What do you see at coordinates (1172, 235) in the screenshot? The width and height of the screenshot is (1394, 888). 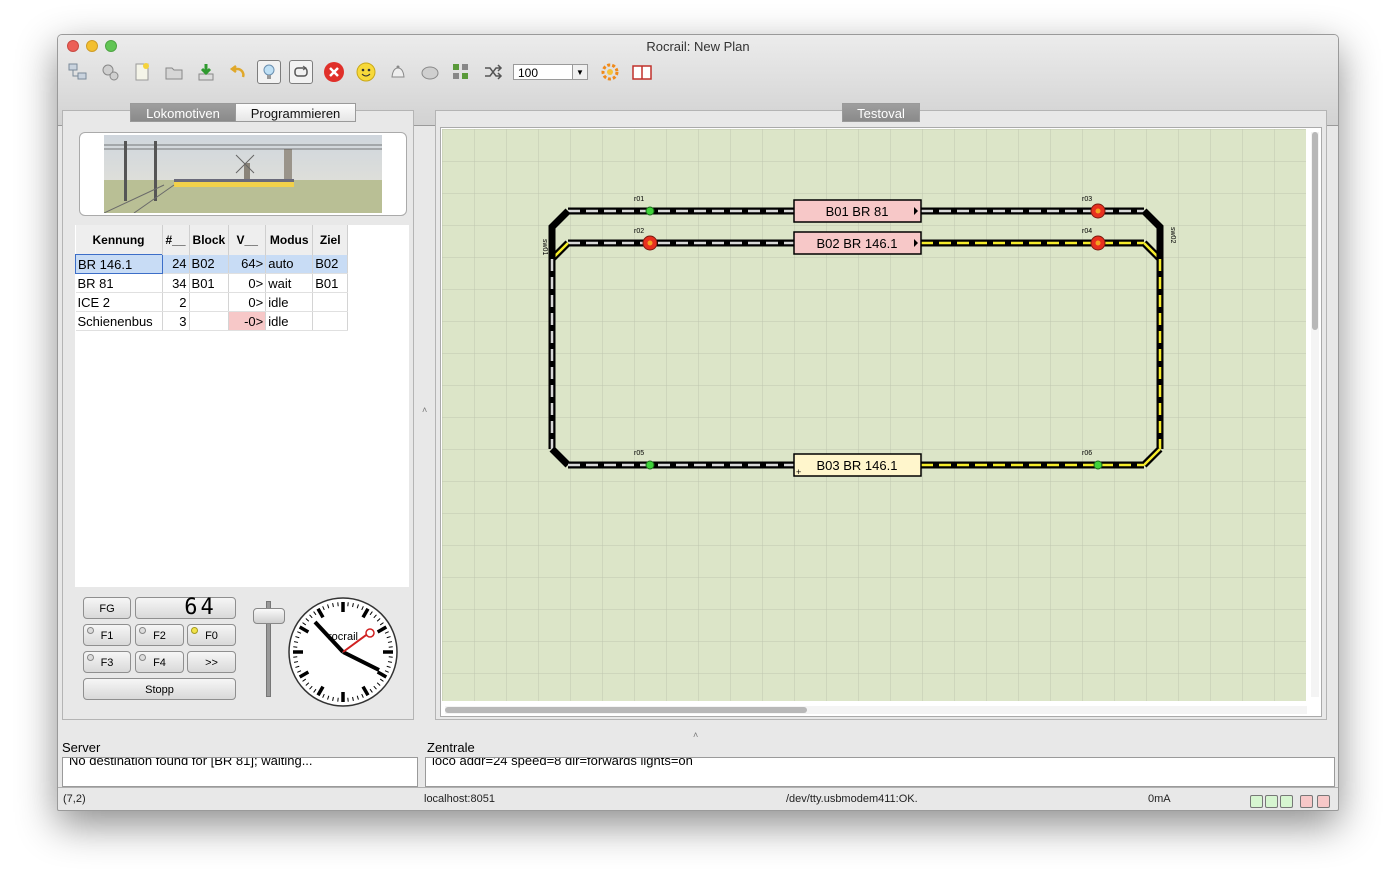 I see `switch-sw02-label: sw02` at bounding box center [1172, 235].